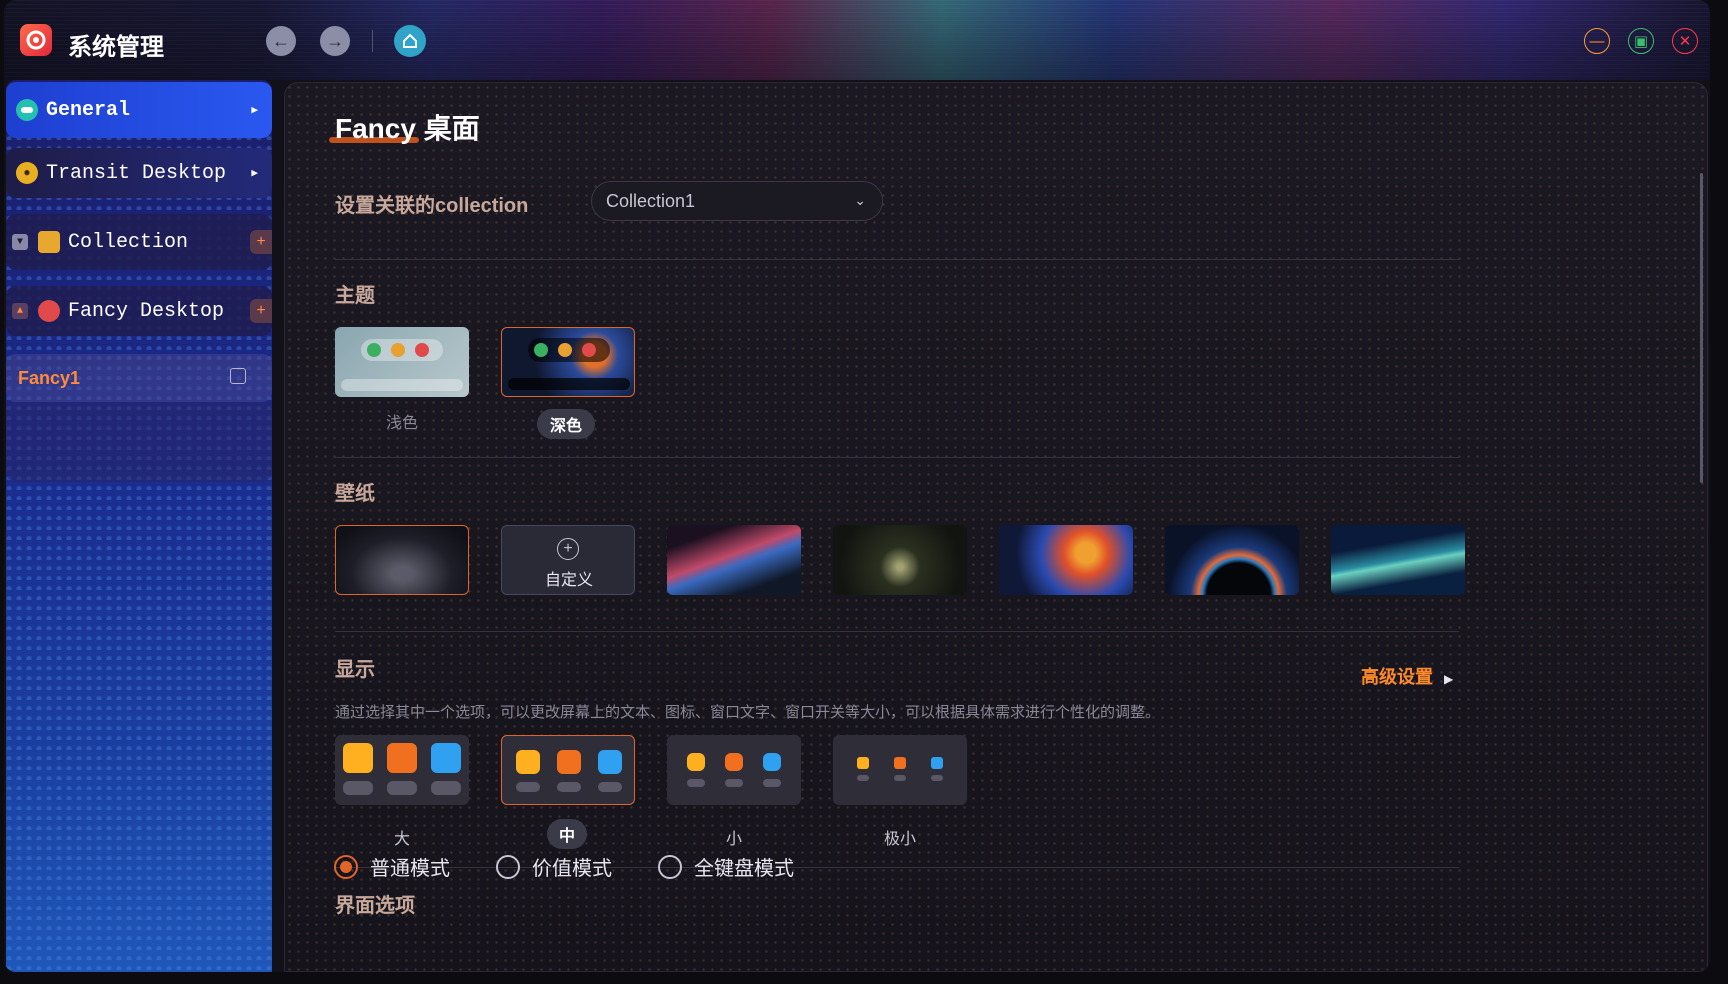 The width and height of the screenshot is (1728, 984). I want to click on expand-icon: ▲, so click(20, 311).